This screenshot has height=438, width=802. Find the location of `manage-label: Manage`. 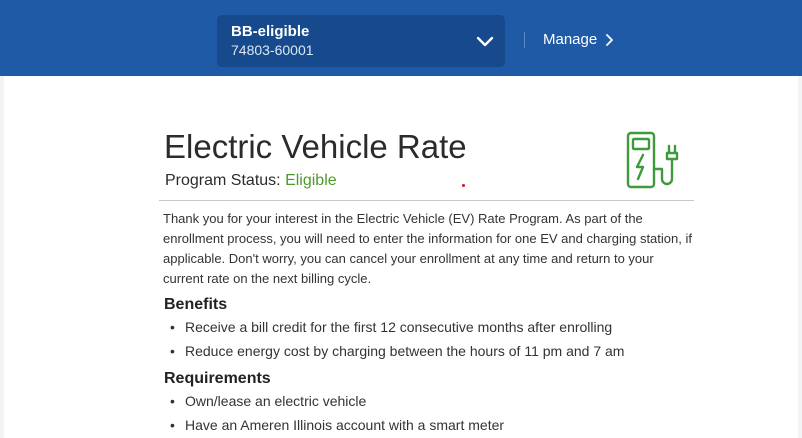

manage-label: Manage is located at coordinates (570, 39).